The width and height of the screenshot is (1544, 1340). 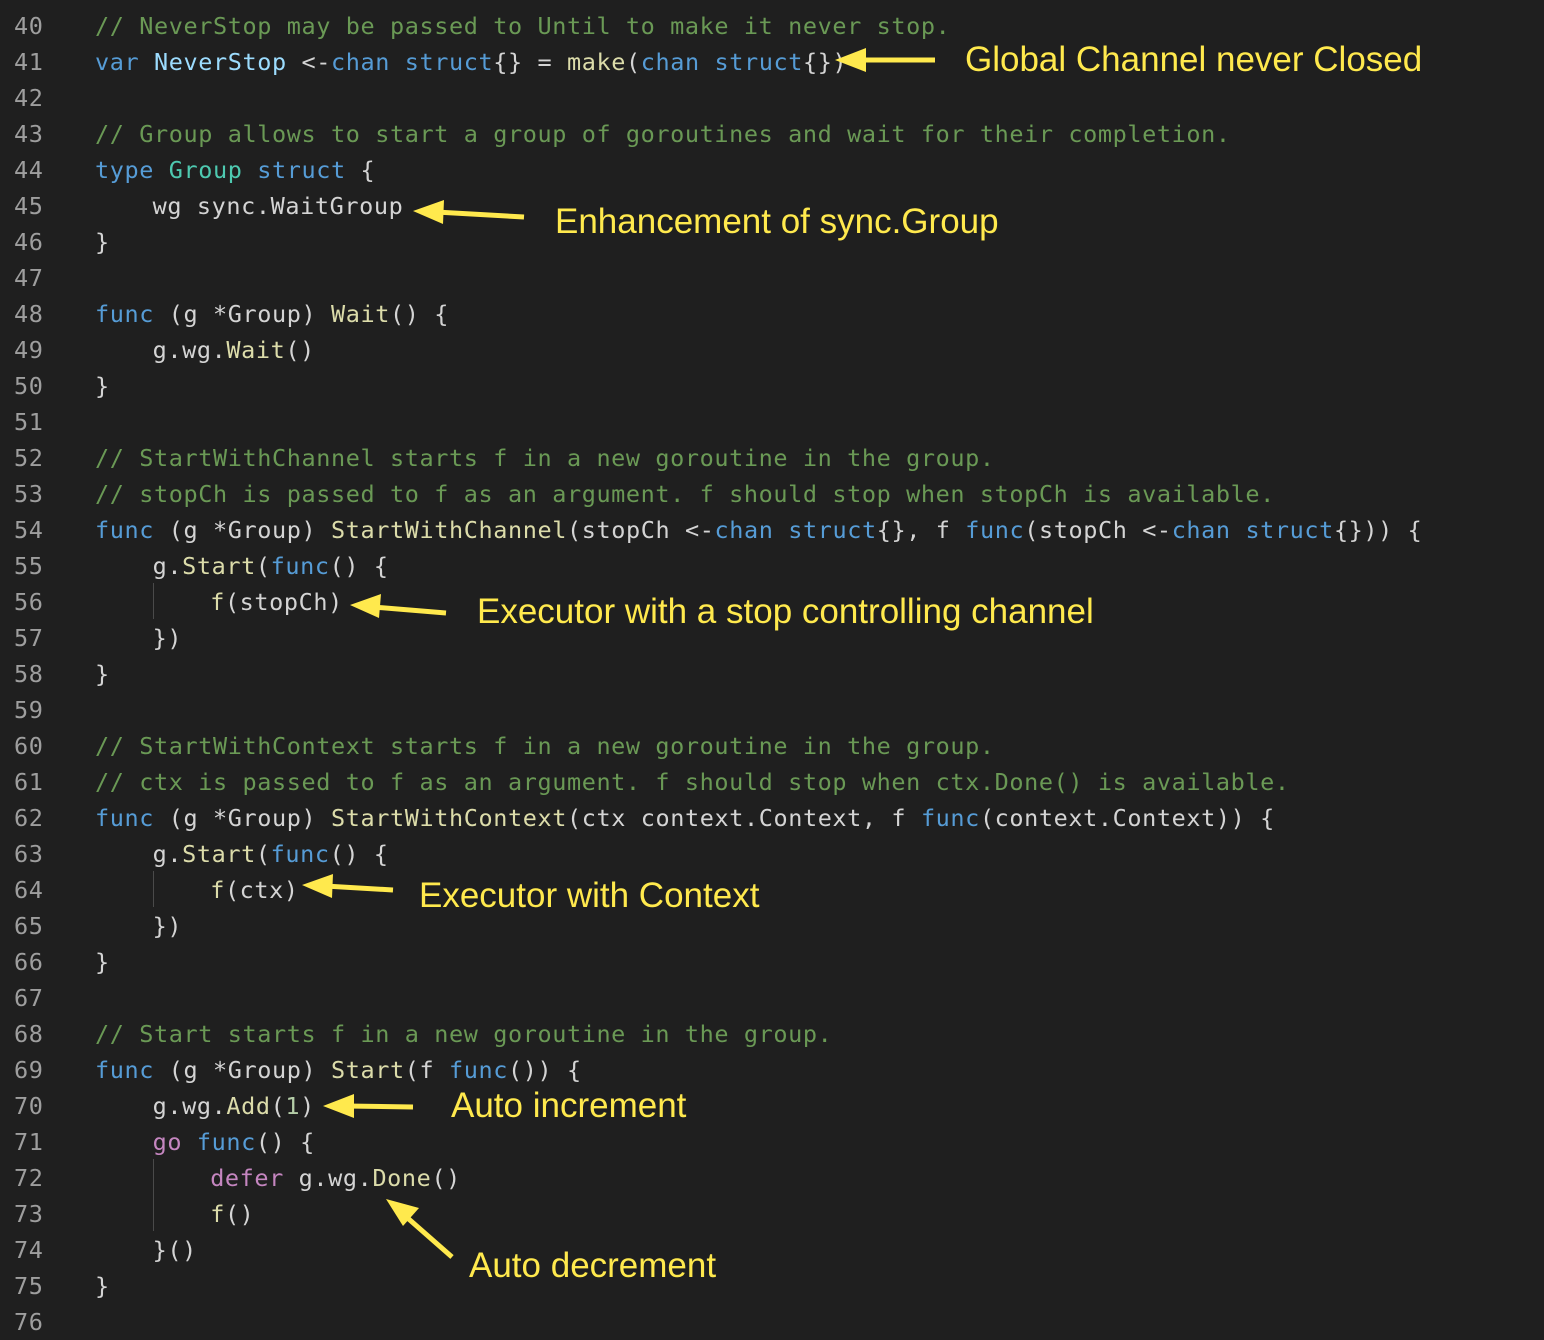 What do you see at coordinates (420, 1229) in the screenshot?
I see `arrow-auto-decrement` at bounding box center [420, 1229].